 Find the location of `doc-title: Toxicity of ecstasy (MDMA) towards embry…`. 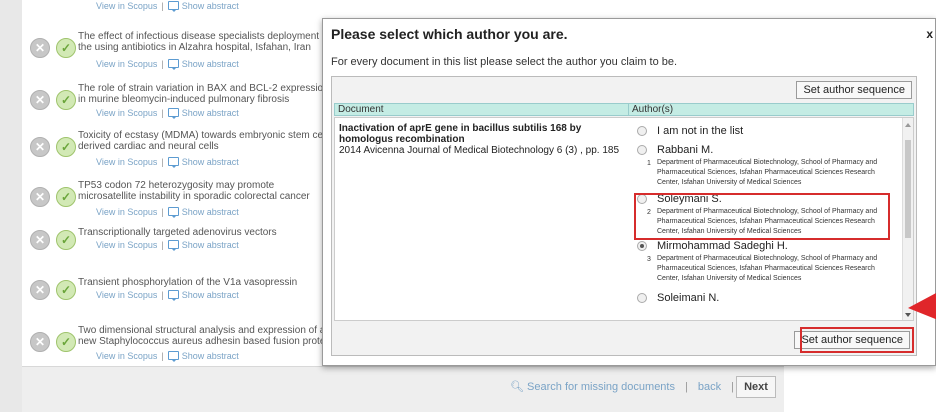

doc-title: Toxicity of ecstasy (MDMA) towards embry… is located at coordinates (206, 141).